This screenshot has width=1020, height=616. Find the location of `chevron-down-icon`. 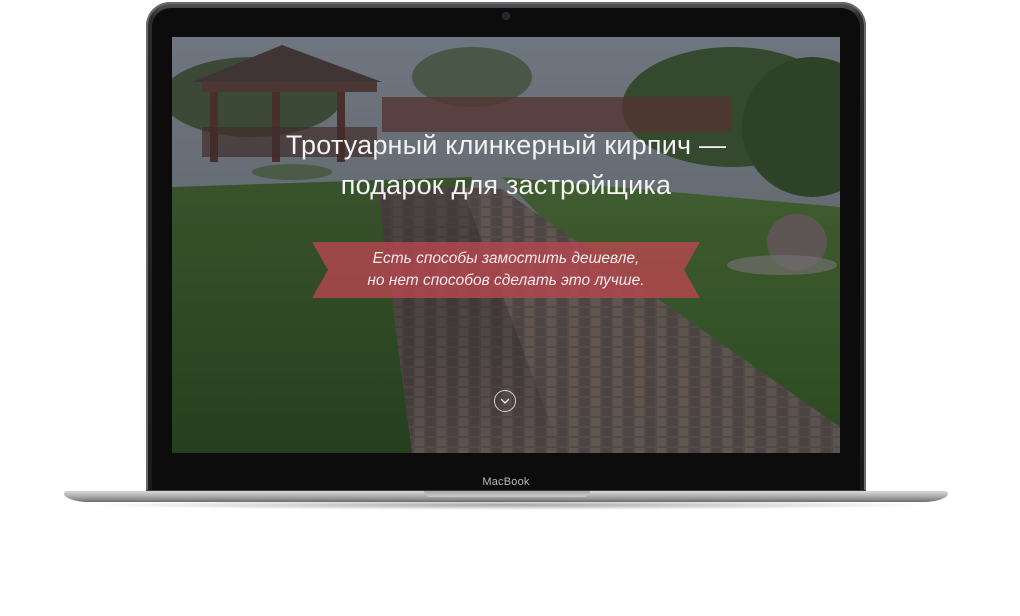

chevron-down-icon is located at coordinates (505, 401).